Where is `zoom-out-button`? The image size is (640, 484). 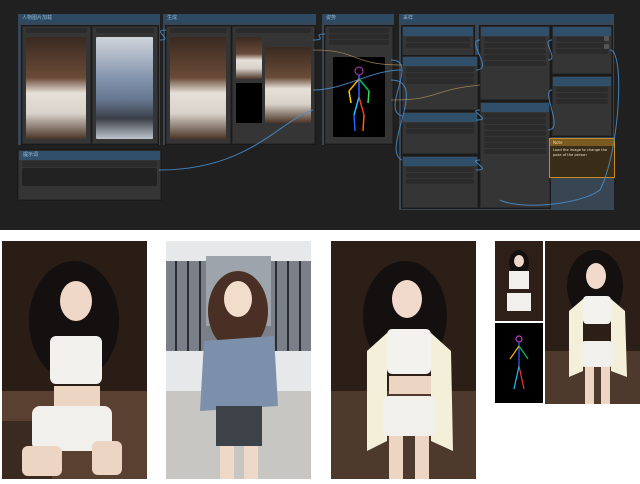 zoom-out-button is located at coordinates (606, 46).